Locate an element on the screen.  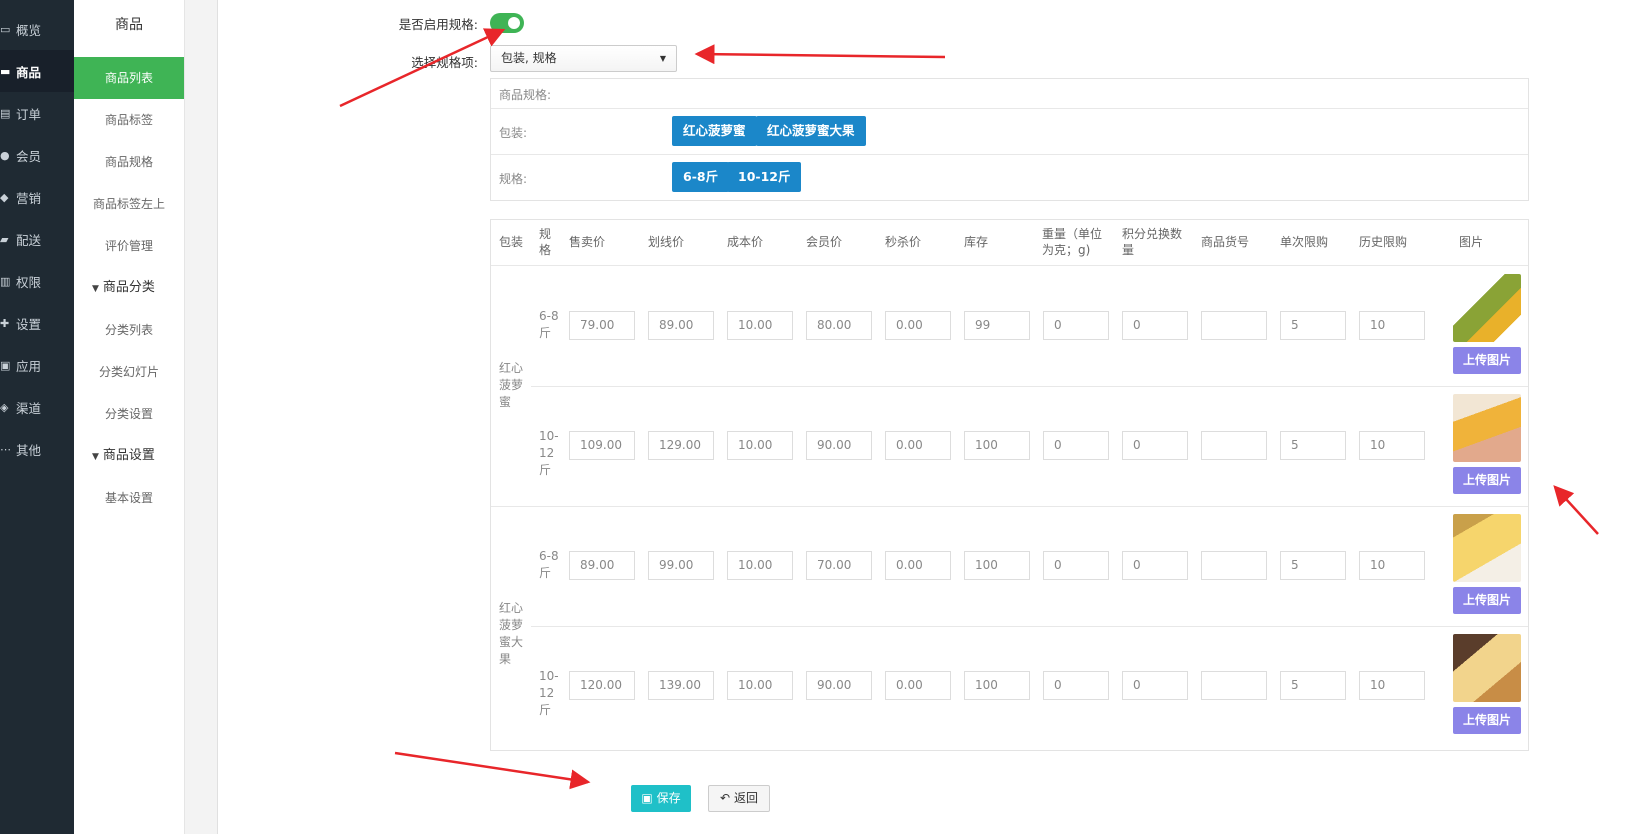
spec-value-tag: 6-8斤 is located at coordinates (701, 177).